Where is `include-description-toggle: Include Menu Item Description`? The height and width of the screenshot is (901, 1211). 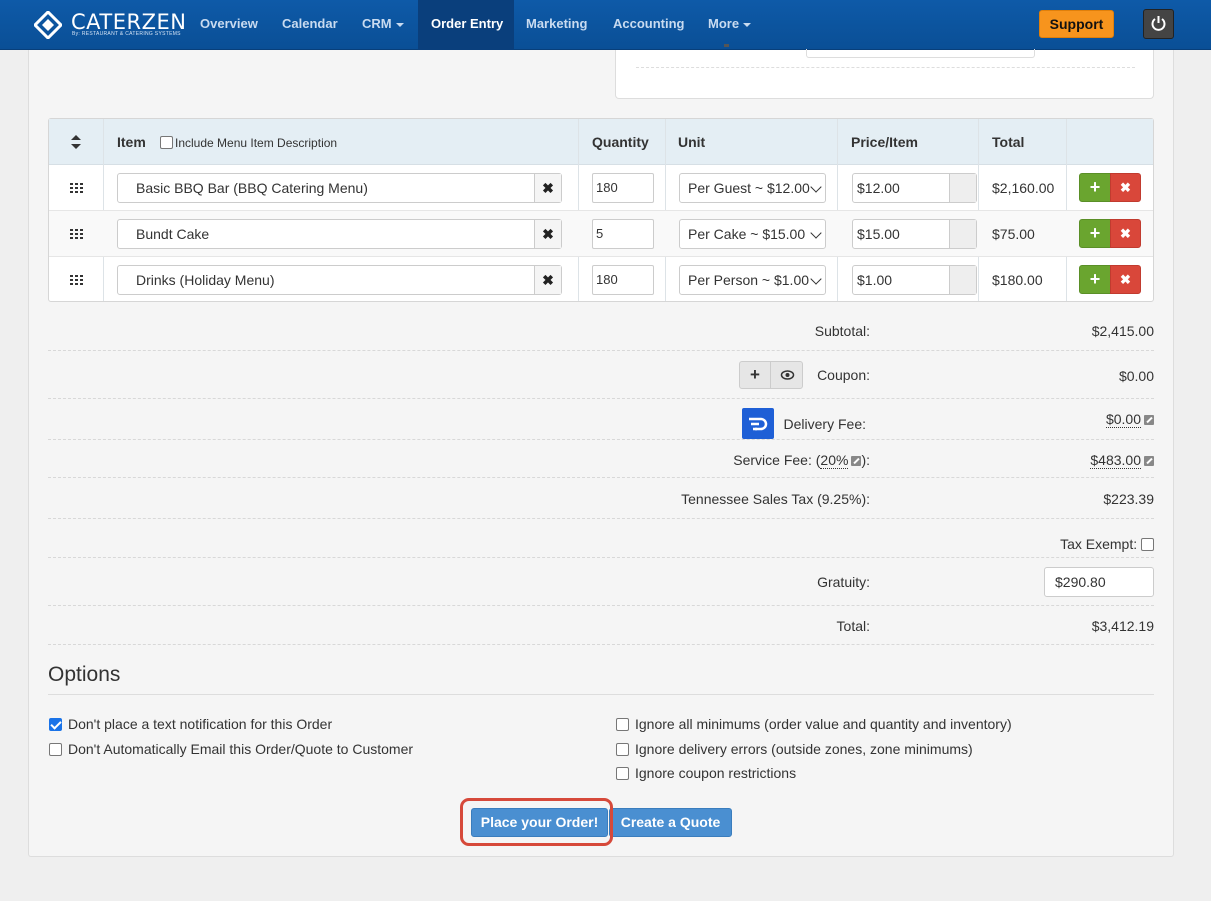 include-description-toggle: Include Menu Item Description is located at coordinates (248, 143).